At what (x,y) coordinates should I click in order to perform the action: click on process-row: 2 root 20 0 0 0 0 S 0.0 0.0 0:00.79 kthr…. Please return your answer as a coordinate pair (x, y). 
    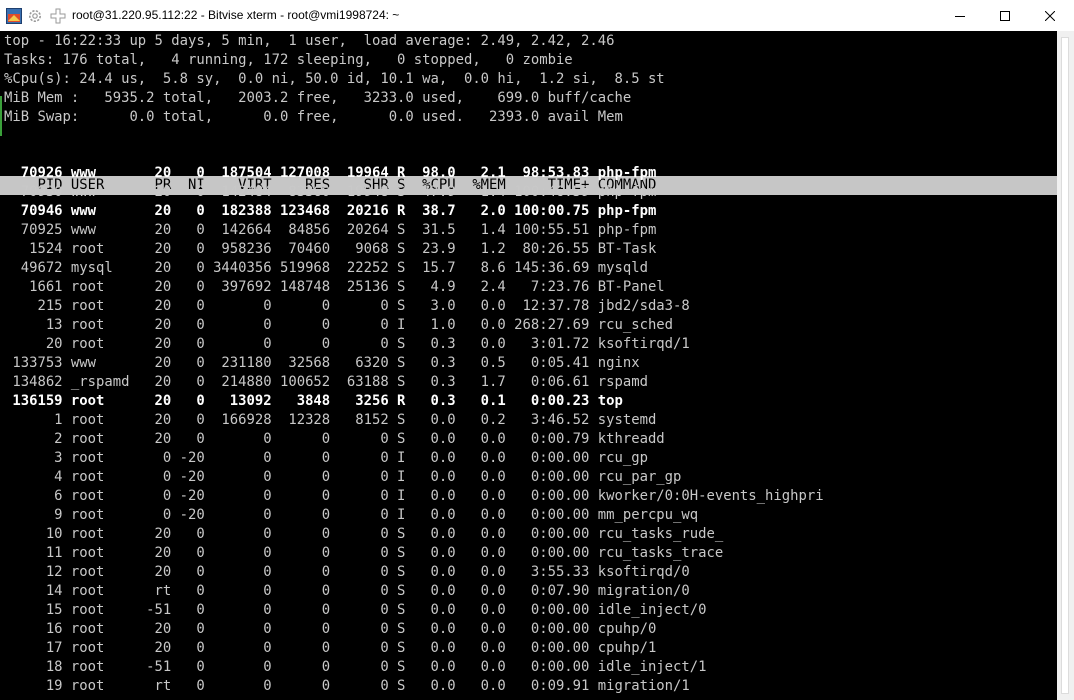
    Looking at the image, I should click on (334, 439).